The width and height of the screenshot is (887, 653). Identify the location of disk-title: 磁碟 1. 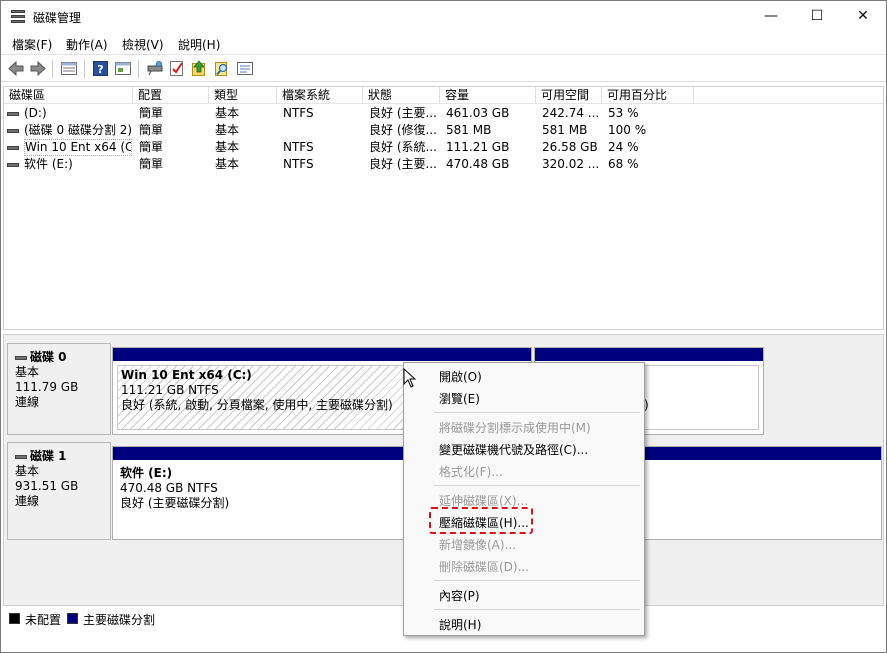
(48, 456).